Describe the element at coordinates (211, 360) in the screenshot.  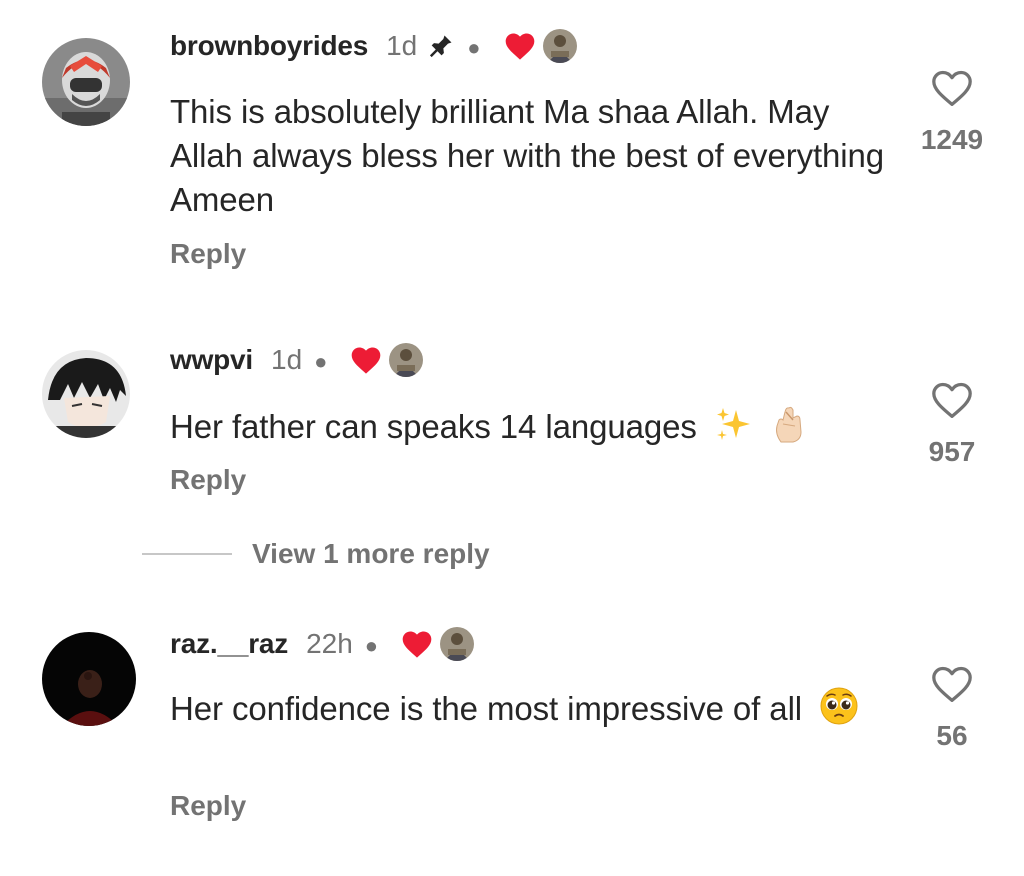
I see `username: wwpvi` at that location.